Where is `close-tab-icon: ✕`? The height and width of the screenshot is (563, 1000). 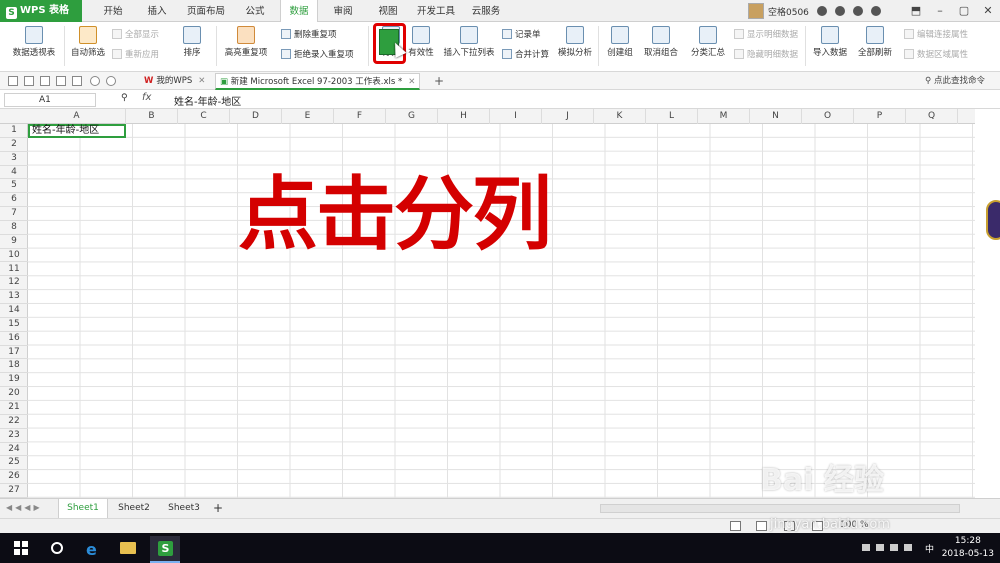 close-tab-icon: ✕ is located at coordinates (411, 82).